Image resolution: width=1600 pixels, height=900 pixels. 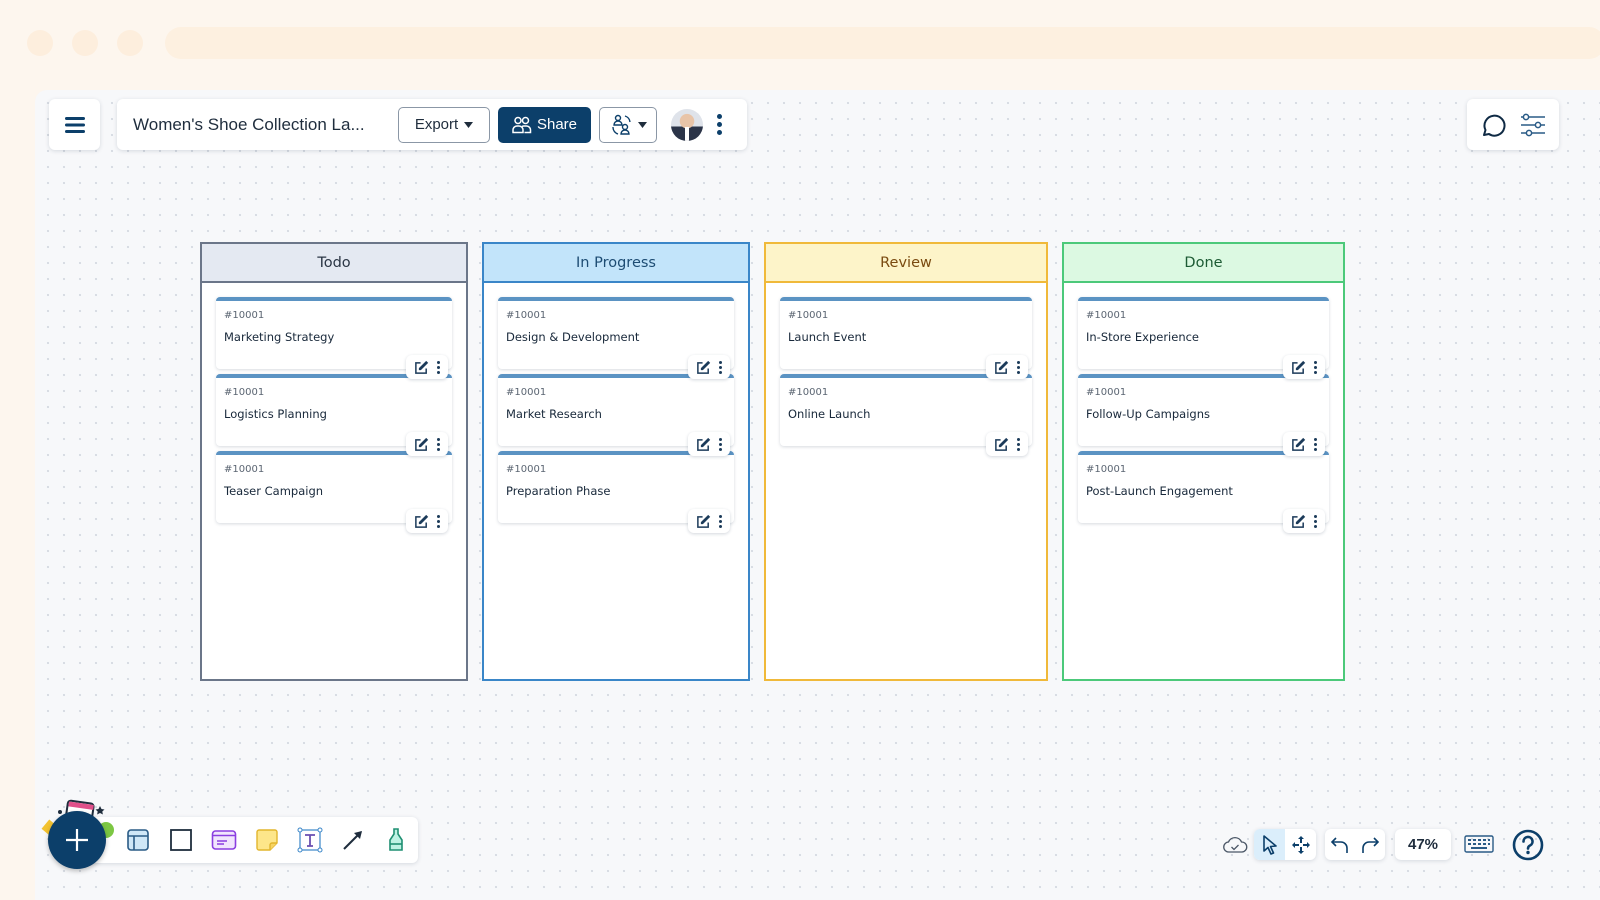 I want to click on task-card: #10001 Teaser Campaign, so click(x=334, y=492).